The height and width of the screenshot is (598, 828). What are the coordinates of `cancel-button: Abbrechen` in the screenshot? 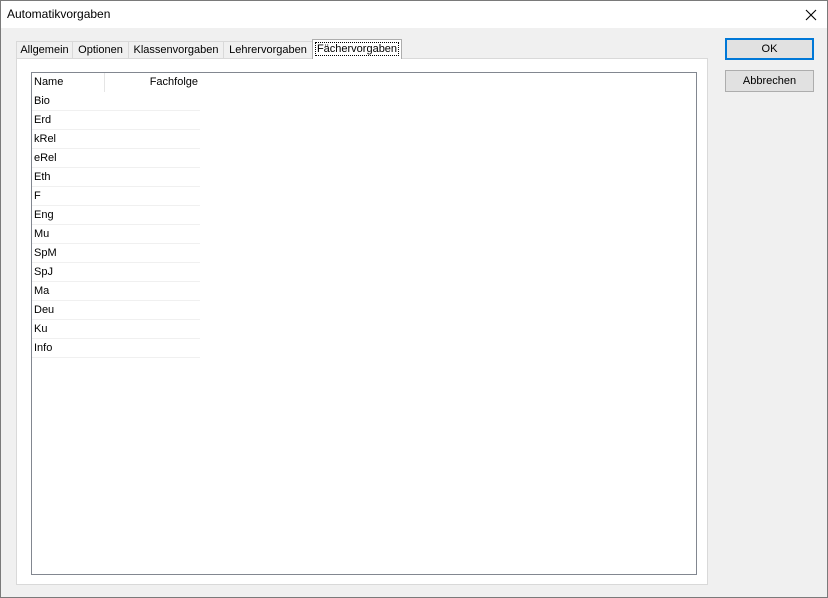 It's located at (769, 81).